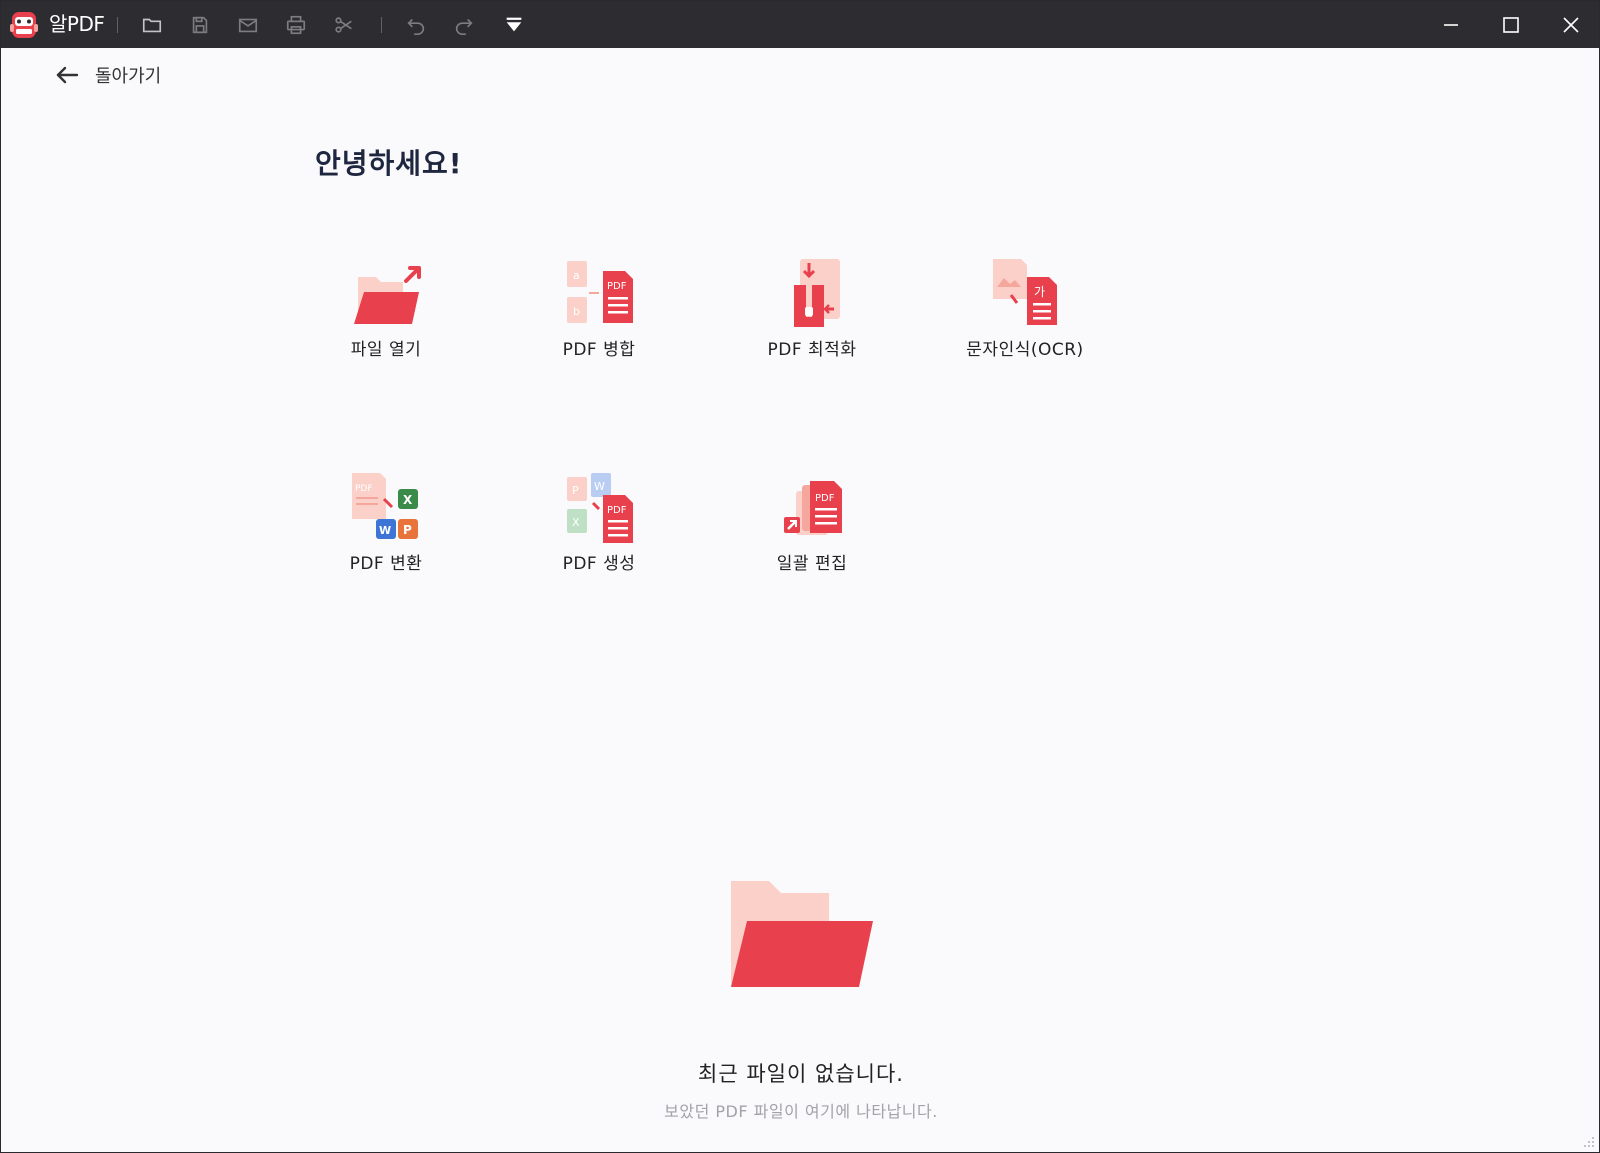 The width and height of the screenshot is (1600, 1153). Describe the element at coordinates (67, 75) in the screenshot. I see `arrow-left-icon` at that location.